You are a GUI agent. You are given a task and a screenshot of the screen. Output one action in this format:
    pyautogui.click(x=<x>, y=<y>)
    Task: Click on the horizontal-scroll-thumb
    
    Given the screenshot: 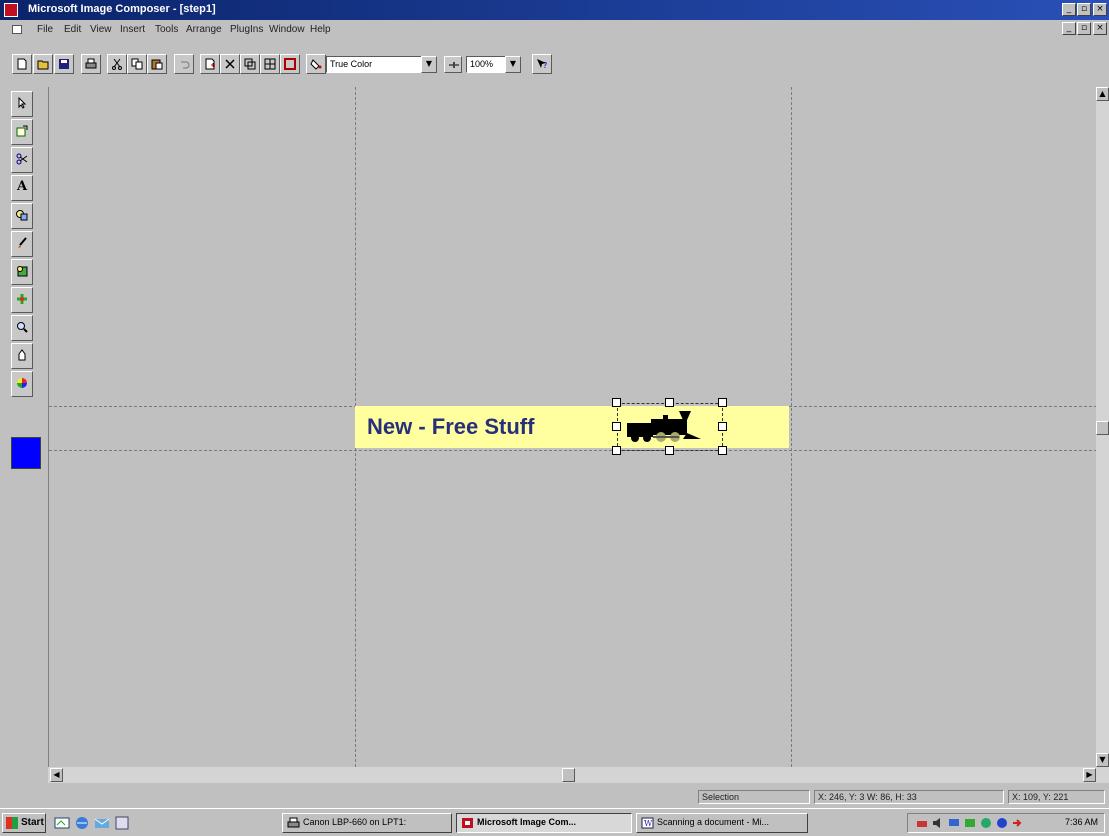 What is the action you would take?
    pyautogui.click(x=568, y=775)
    